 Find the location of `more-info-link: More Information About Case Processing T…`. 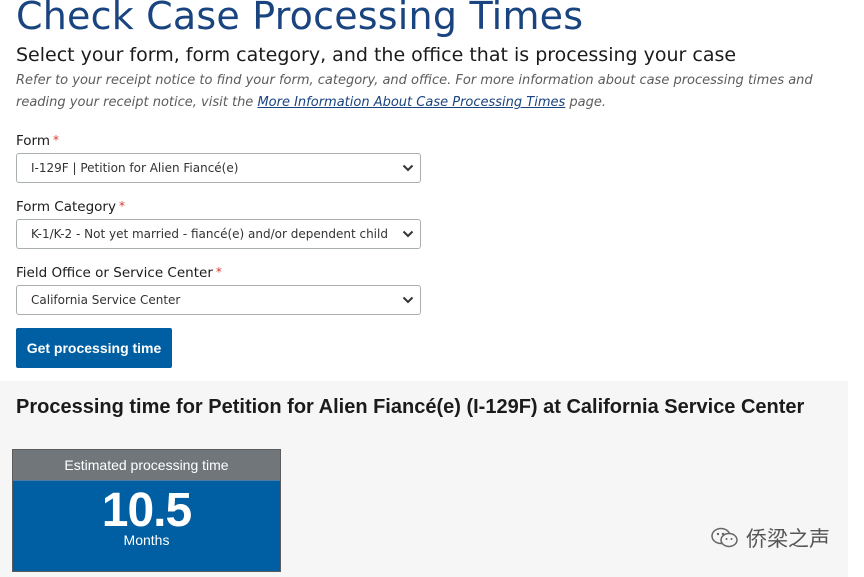

more-info-link: More Information About Case Processing T… is located at coordinates (411, 102).